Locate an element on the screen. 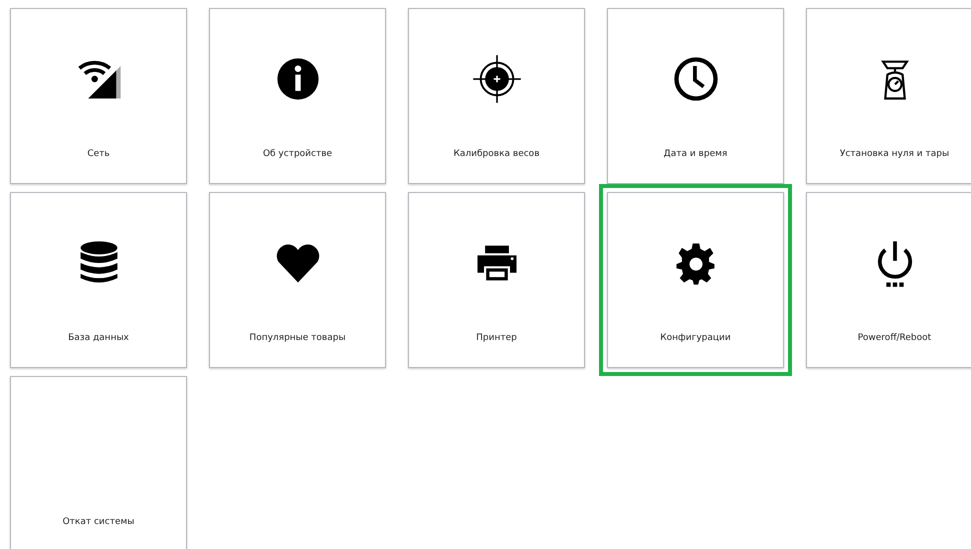  settings-tile: База данных is located at coordinates (98, 280).